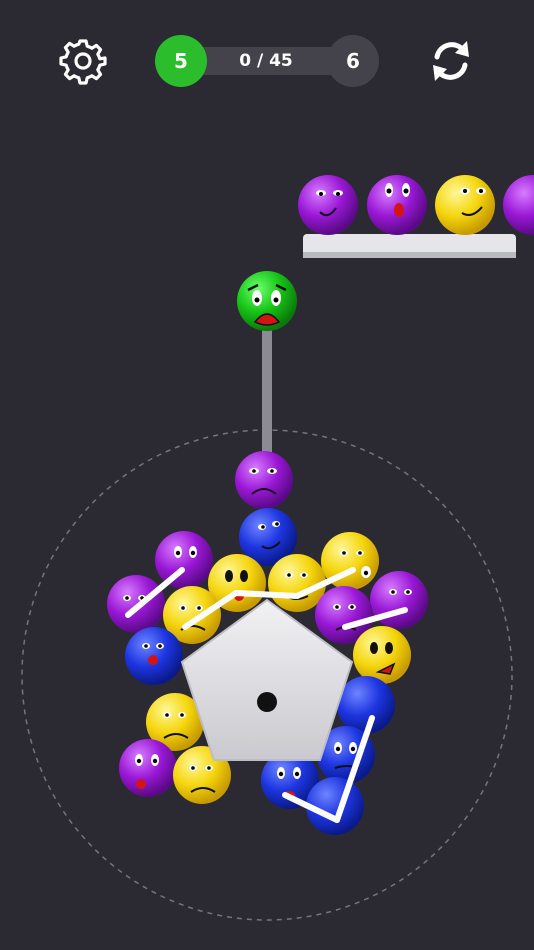 The width and height of the screenshot is (534, 950). What do you see at coordinates (267, 301) in the screenshot?
I see `active-ball` at bounding box center [267, 301].